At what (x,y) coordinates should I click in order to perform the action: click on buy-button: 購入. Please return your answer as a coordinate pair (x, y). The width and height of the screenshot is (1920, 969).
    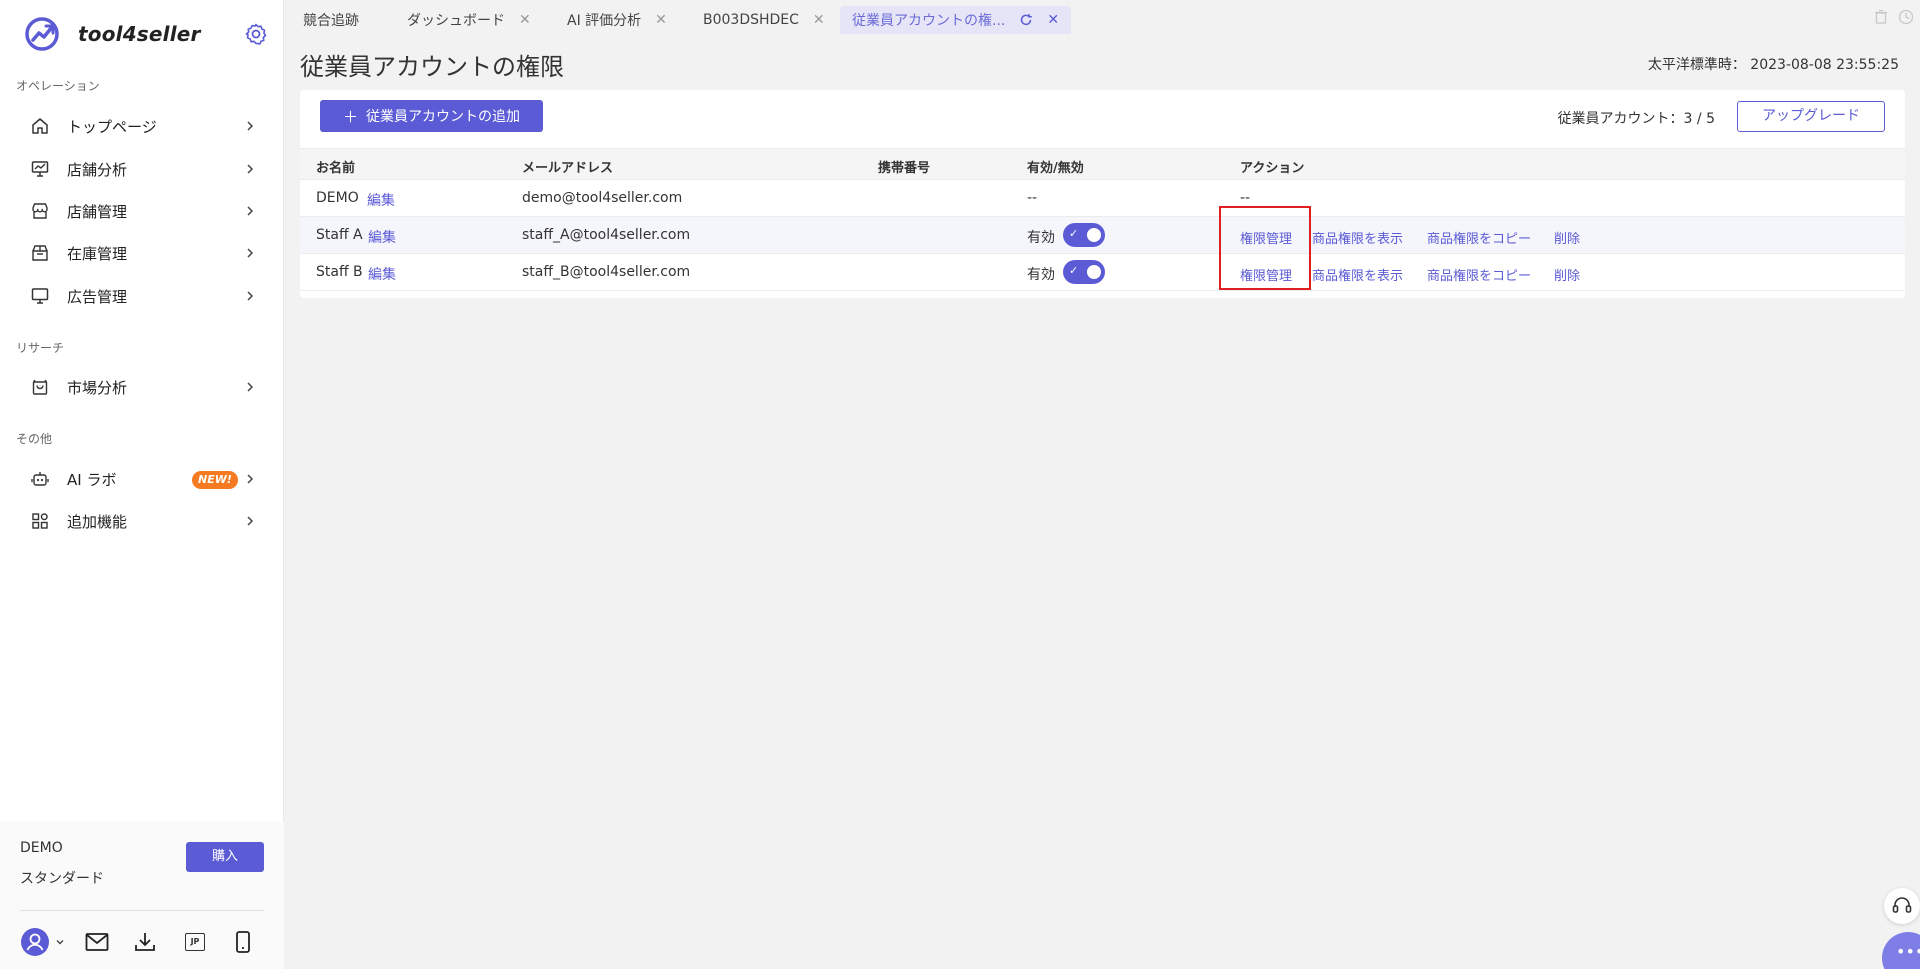
    Looking at the image, I should click on (225, 857).